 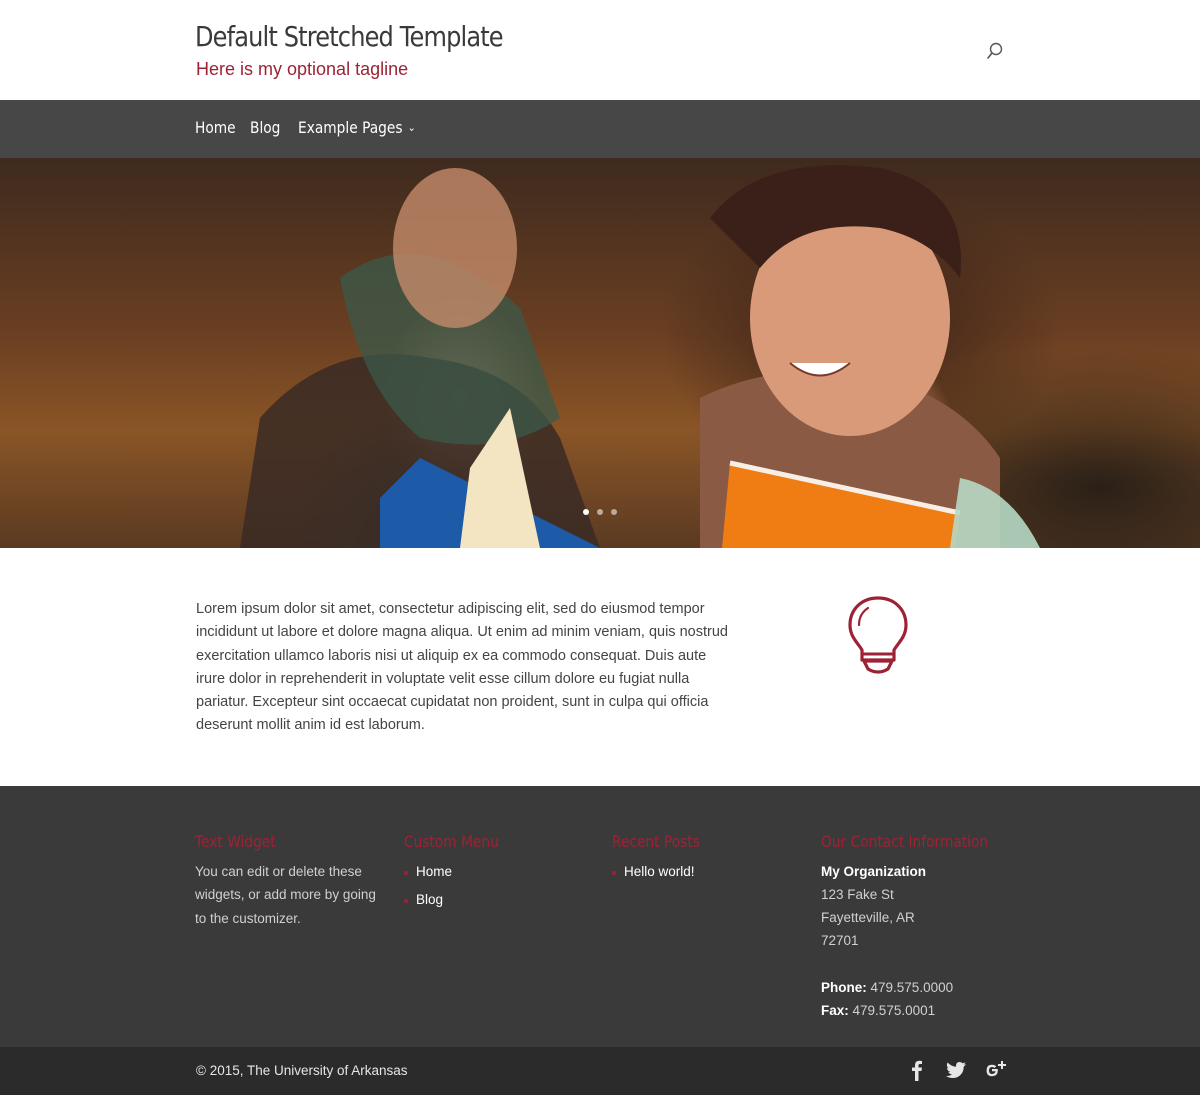 I want to click on custom-menu-list: Home Blog, so click(x=428, y=885).